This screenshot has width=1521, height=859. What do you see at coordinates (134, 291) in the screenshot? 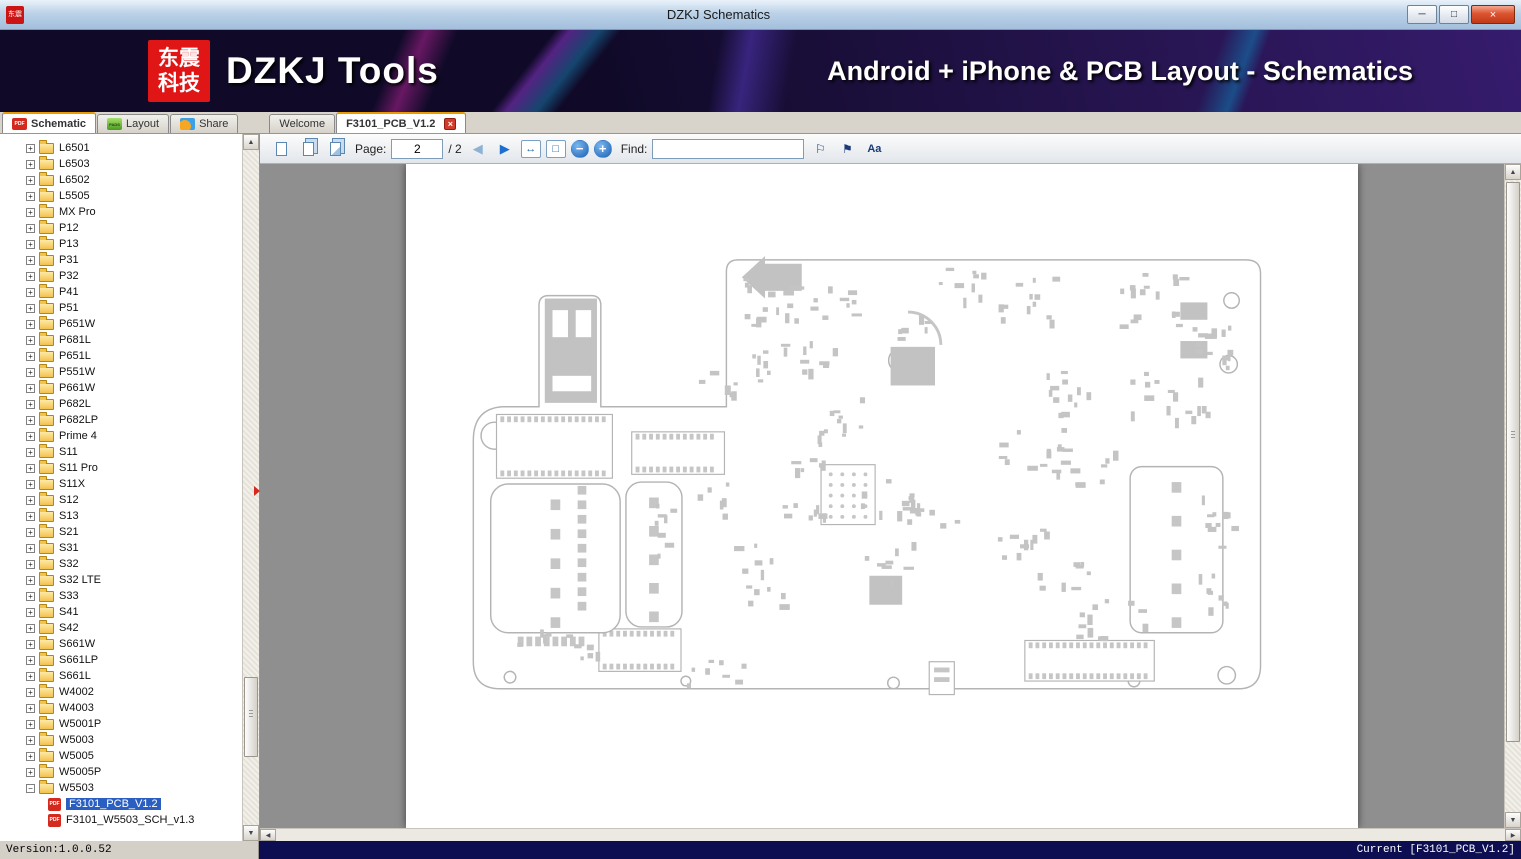
I see `tree-item-p41: + P41` at bounding box center [134, 291].